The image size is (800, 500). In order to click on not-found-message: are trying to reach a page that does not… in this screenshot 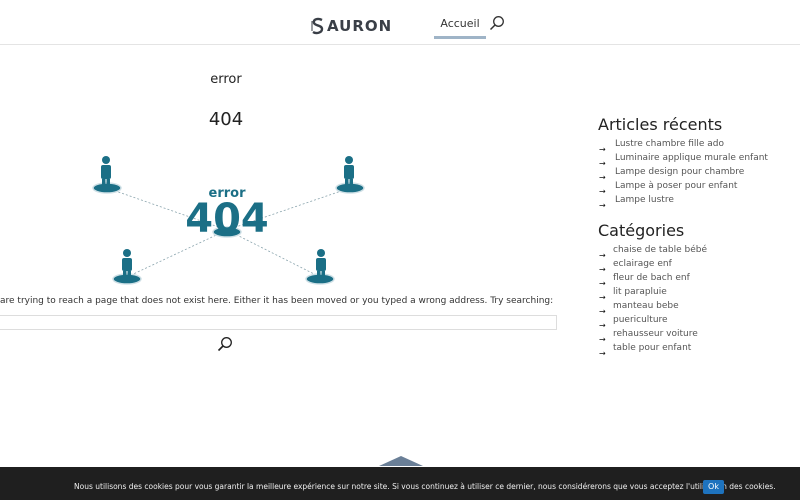, I will do `click(277, 301)`.